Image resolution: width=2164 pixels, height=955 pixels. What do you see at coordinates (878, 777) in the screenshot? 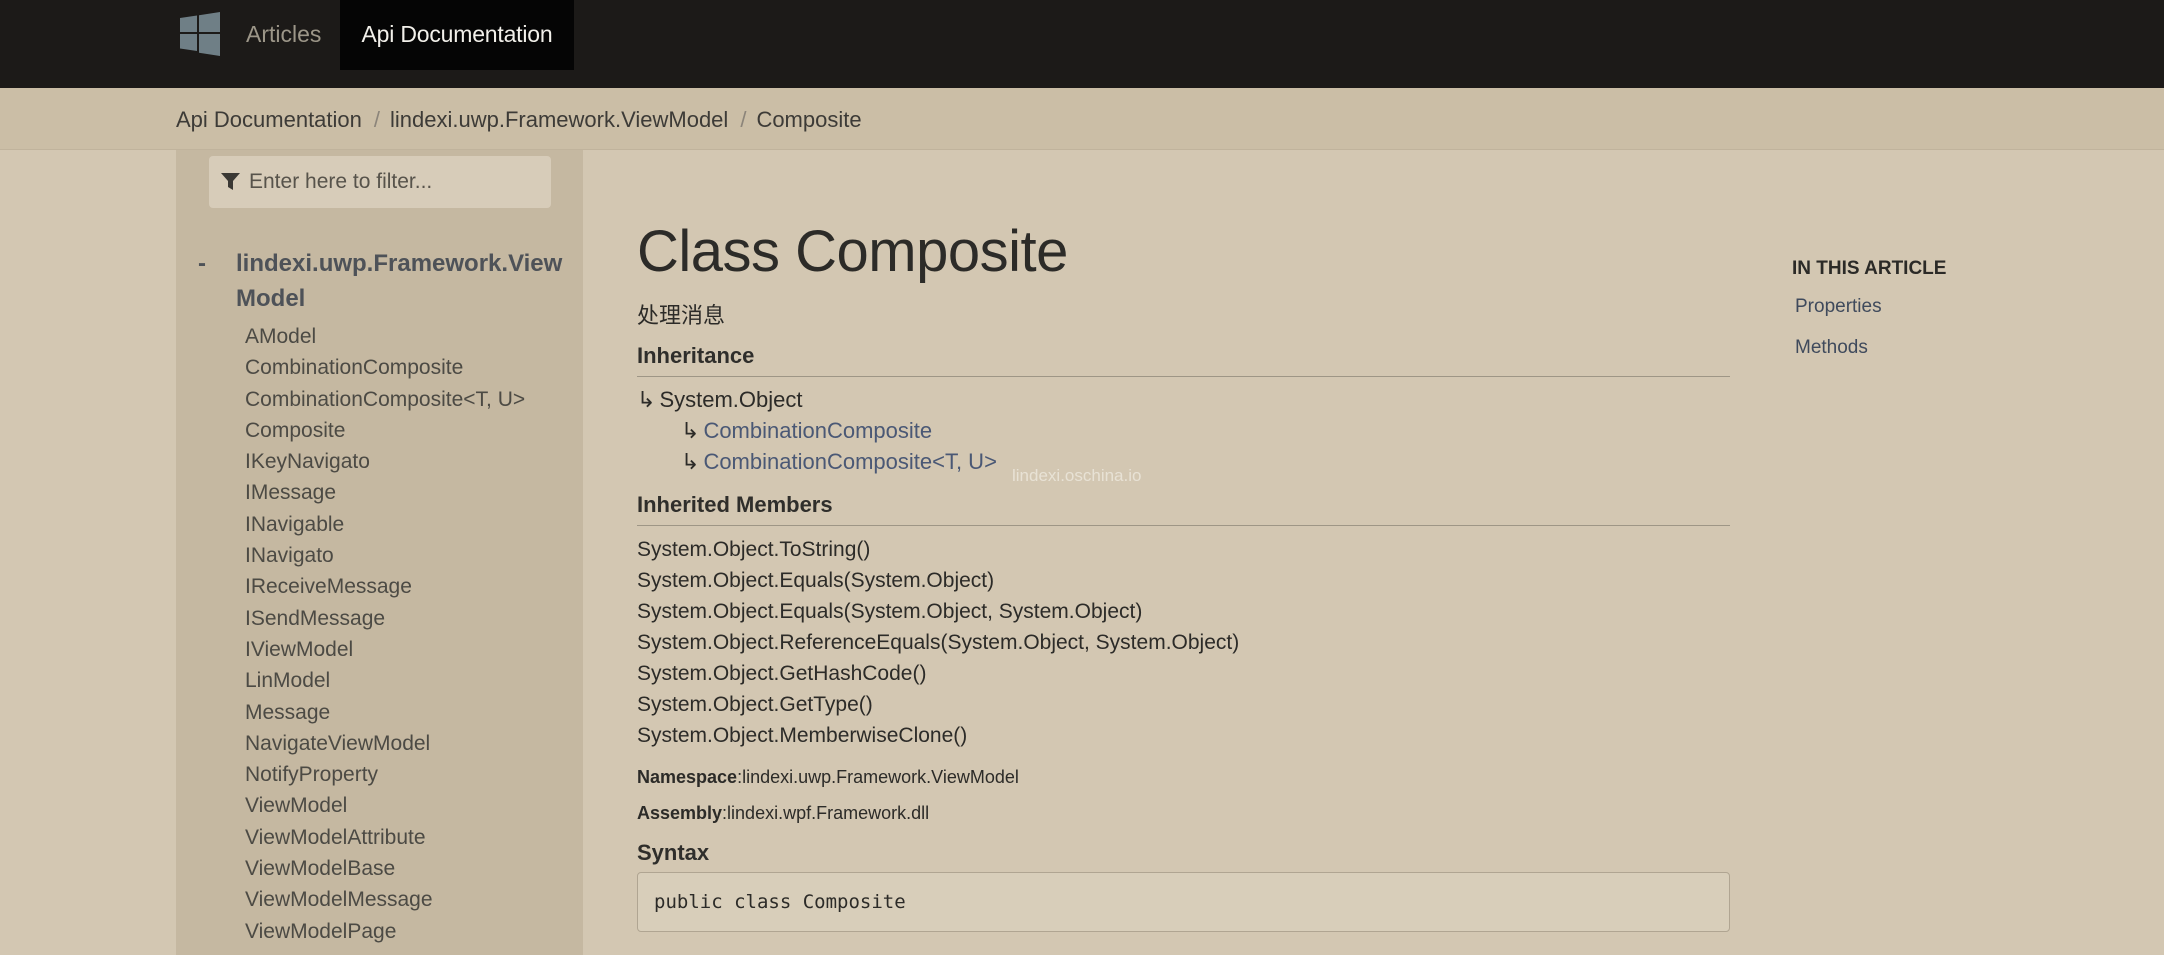
I see `namespace-value: :lindexi.uwp.Framework.ViewModel` at bounding box center [878, 777].